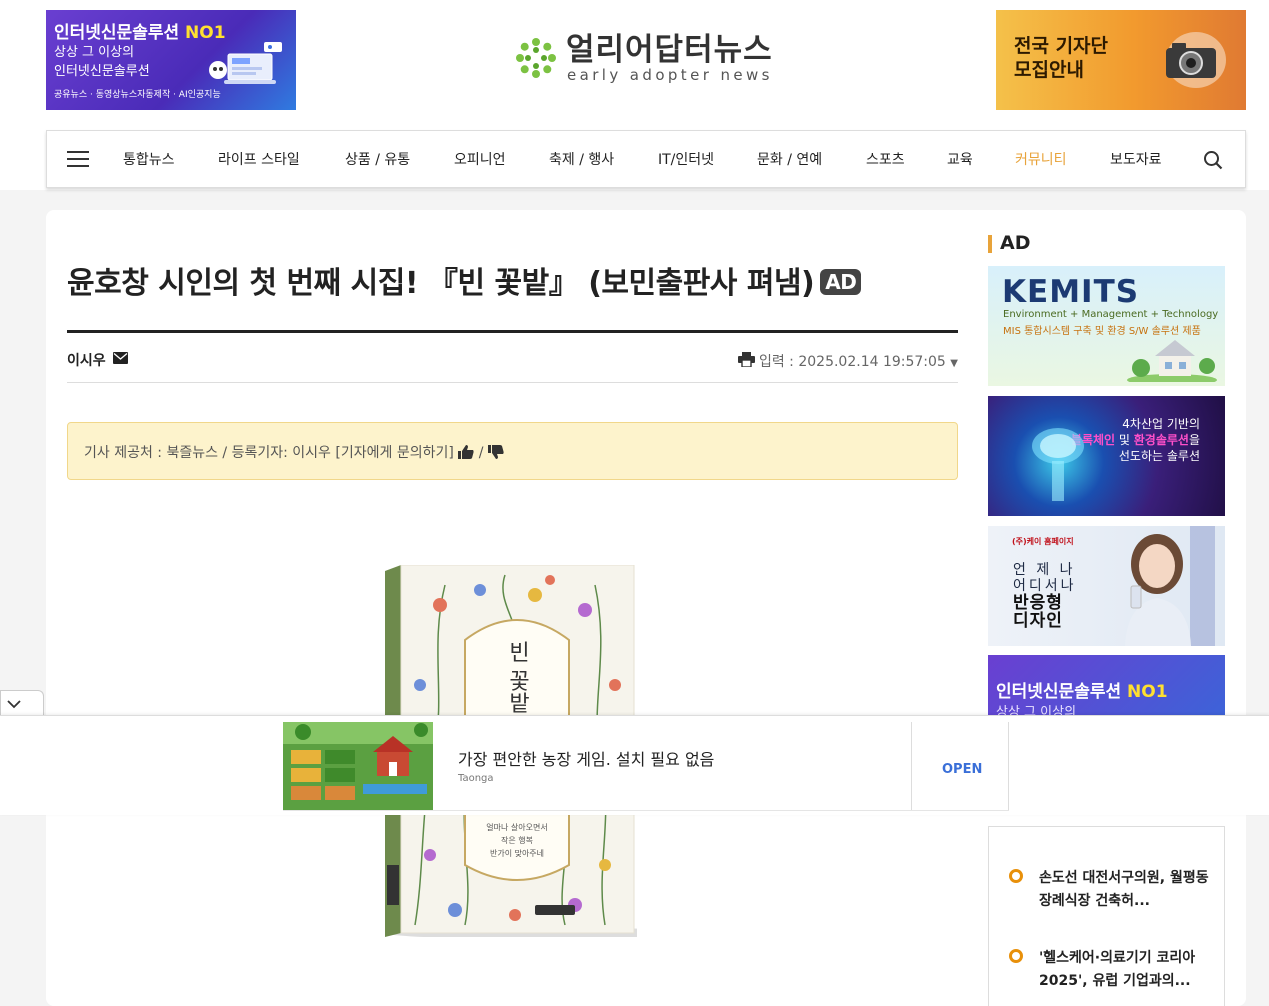  What do you see at coordinates (120, 358) in the screenshot?
I see `mail-icon` at bounding box center [120, 358].